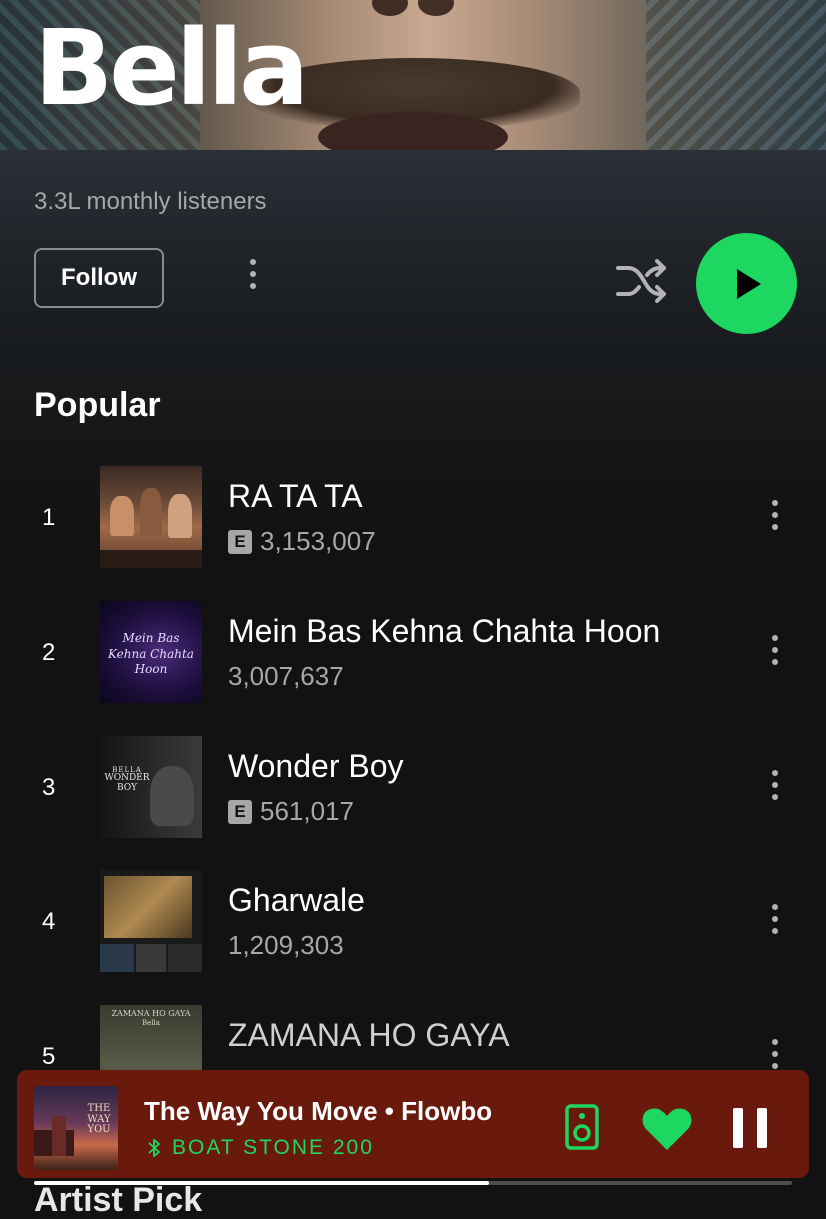 Image resolution: width=826 pixels, height=1219 pixels. I want to click on artwork-text: ZAMANA HO GAYA, so click(151, 1013).